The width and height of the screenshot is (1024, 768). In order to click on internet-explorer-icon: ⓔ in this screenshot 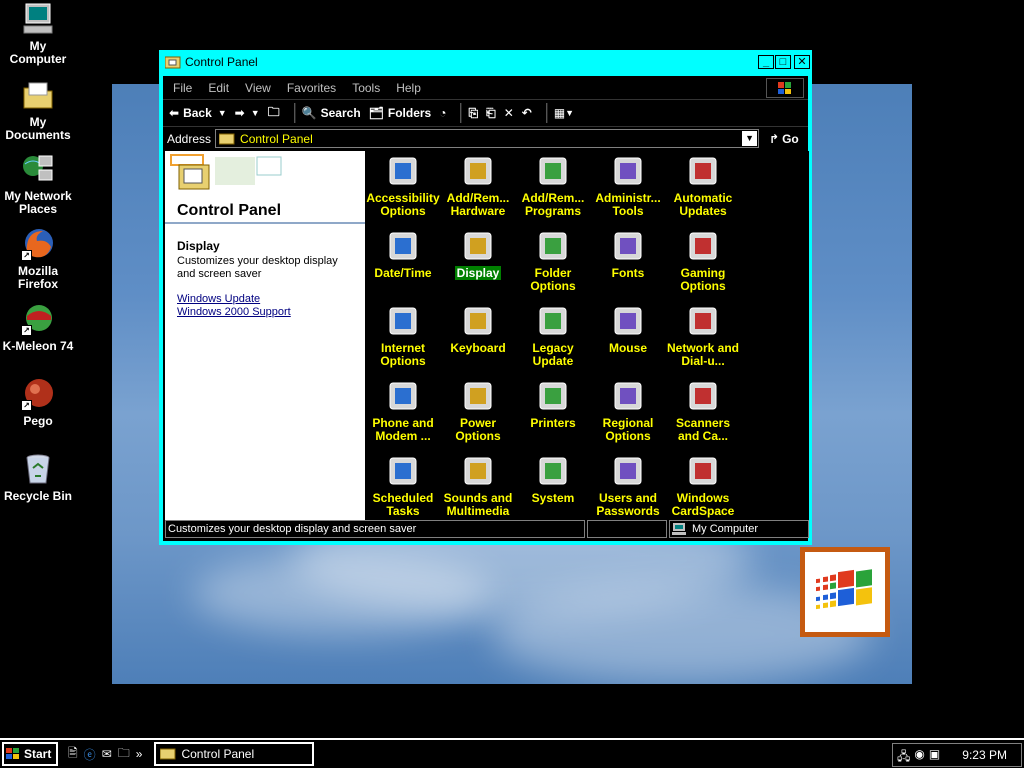, I will do `click(90, 754)`.